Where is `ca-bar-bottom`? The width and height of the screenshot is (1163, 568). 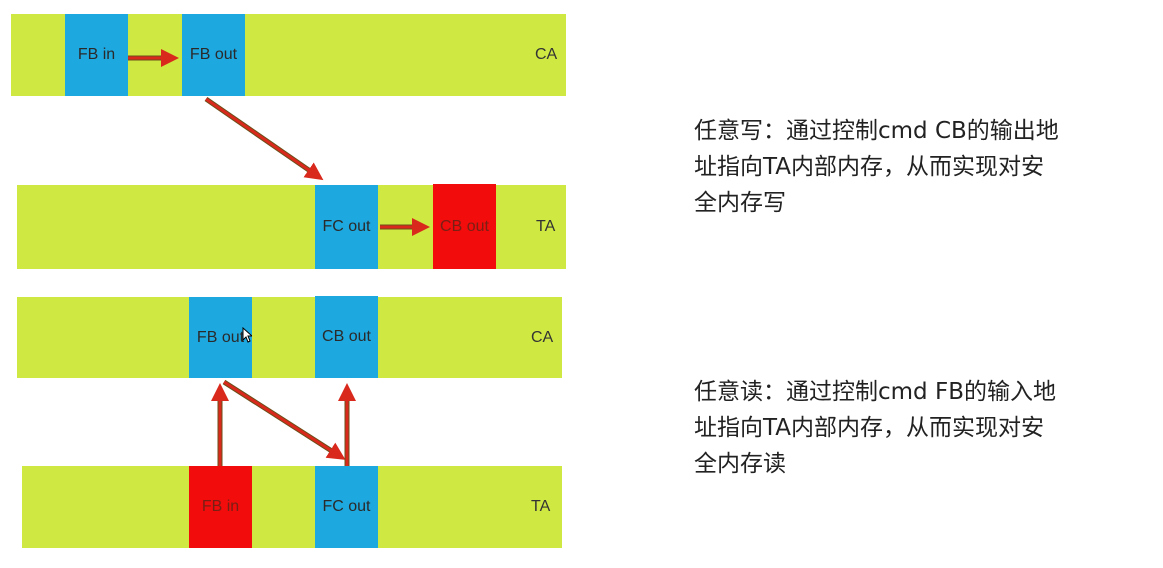 ca-bar-bottom is located at coordinates (289, 337).